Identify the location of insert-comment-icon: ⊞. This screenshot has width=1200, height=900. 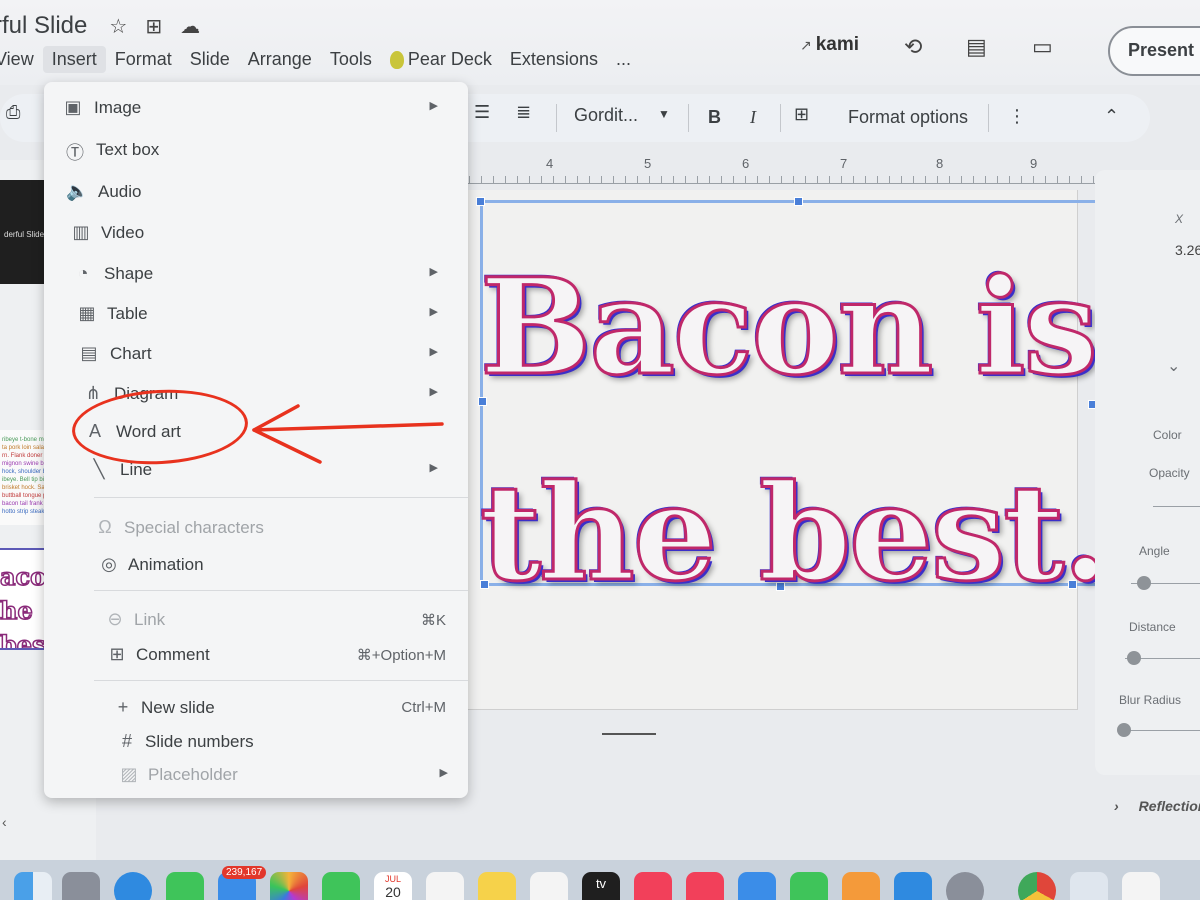
(801, 114).